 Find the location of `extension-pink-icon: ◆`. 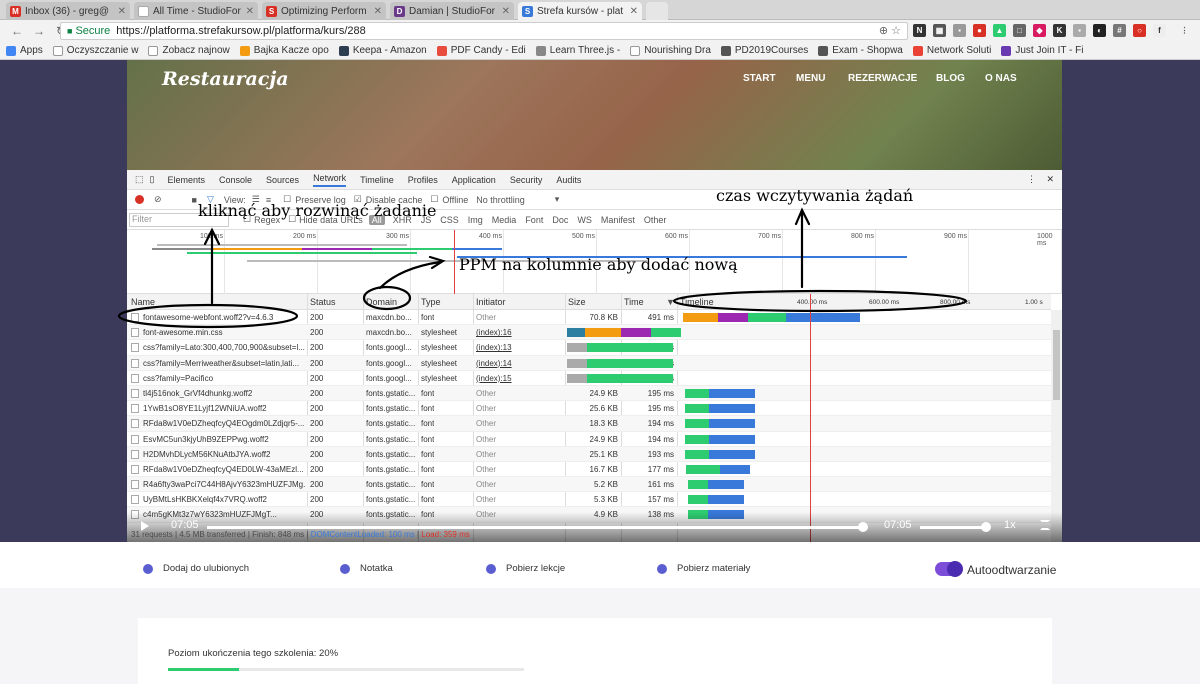

extension-pink-icon: ◆ is located at coordinates (1039, 30).